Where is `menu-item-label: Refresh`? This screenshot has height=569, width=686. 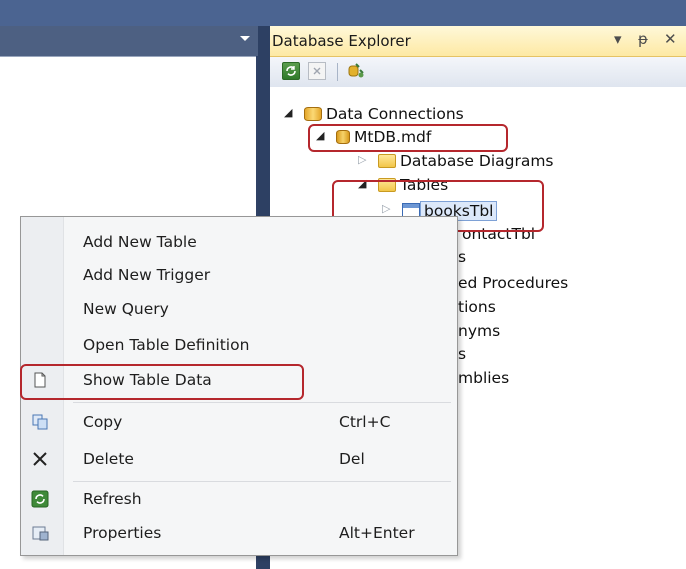 menu-item-label: Refresh is located at coordinates (112, 499).